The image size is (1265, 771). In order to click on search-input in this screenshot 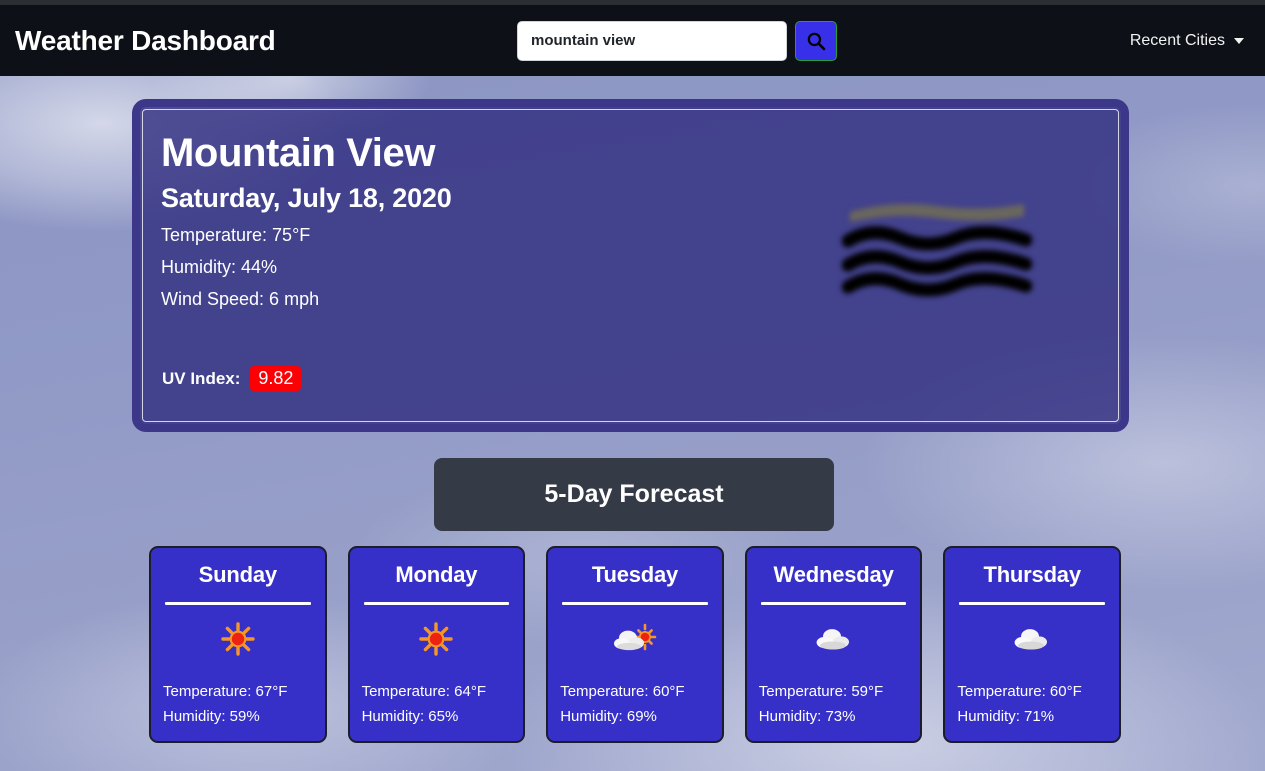, I will do `click(652, 40)`.